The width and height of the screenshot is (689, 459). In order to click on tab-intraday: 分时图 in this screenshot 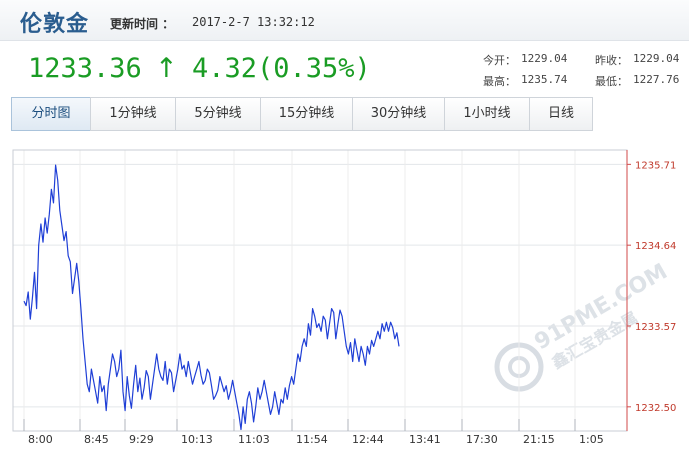, I will do `click(51, 114)`.